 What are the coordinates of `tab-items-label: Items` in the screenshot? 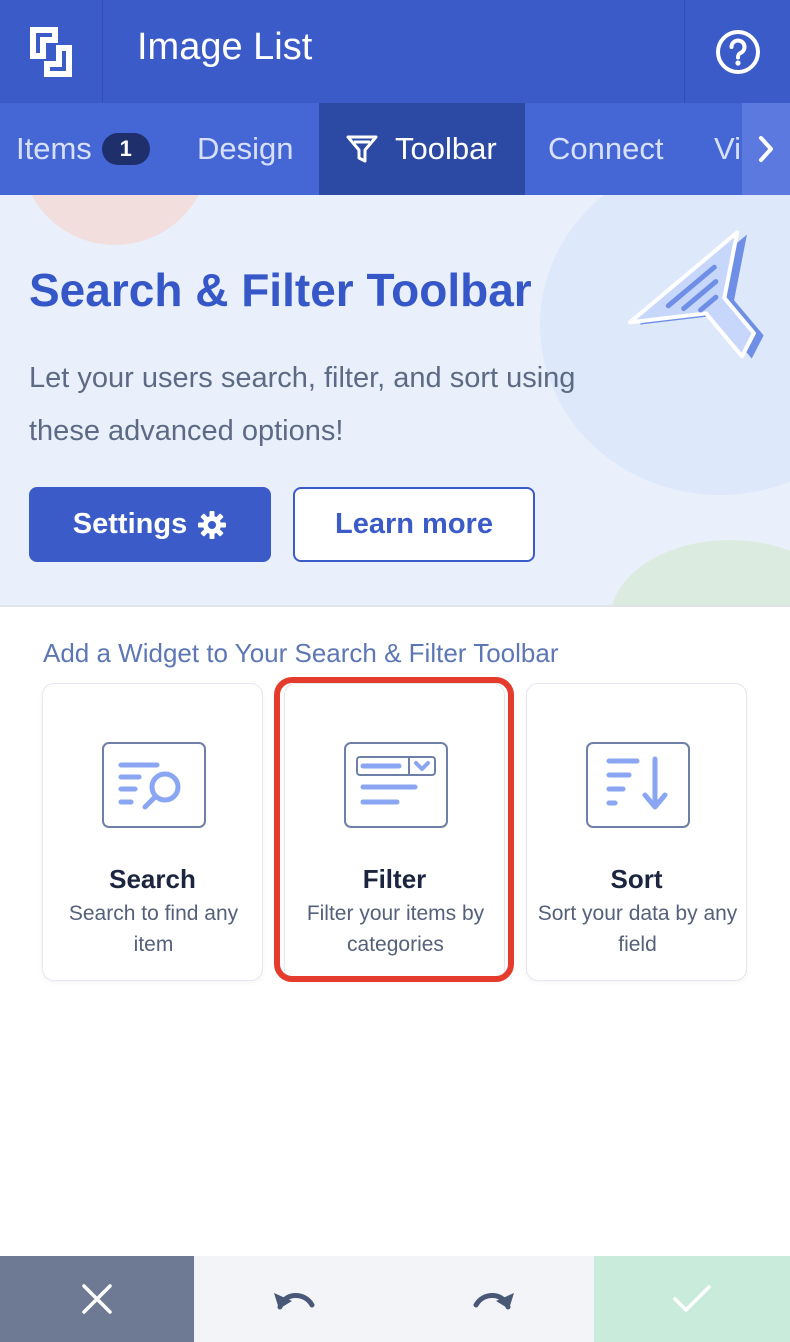 It's located at (54, 148).